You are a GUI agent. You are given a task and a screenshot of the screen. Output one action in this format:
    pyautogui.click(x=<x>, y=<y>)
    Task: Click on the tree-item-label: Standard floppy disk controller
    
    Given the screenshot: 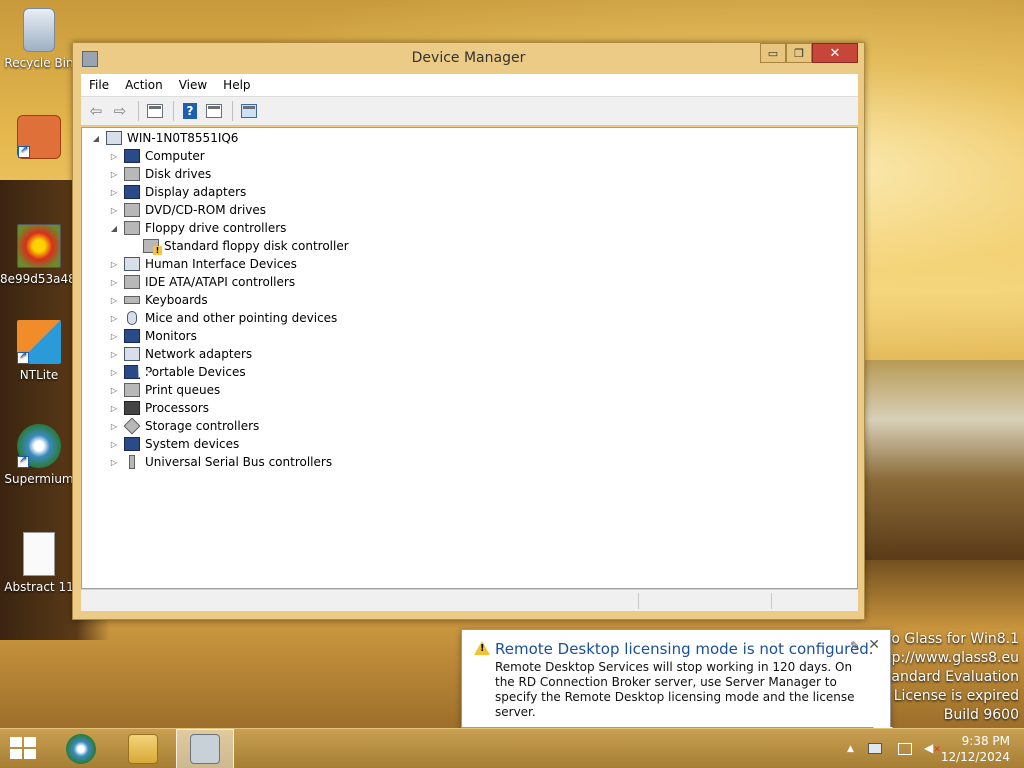 What is the action you would take?
    pyautogui.click(x=256, y=246)
    